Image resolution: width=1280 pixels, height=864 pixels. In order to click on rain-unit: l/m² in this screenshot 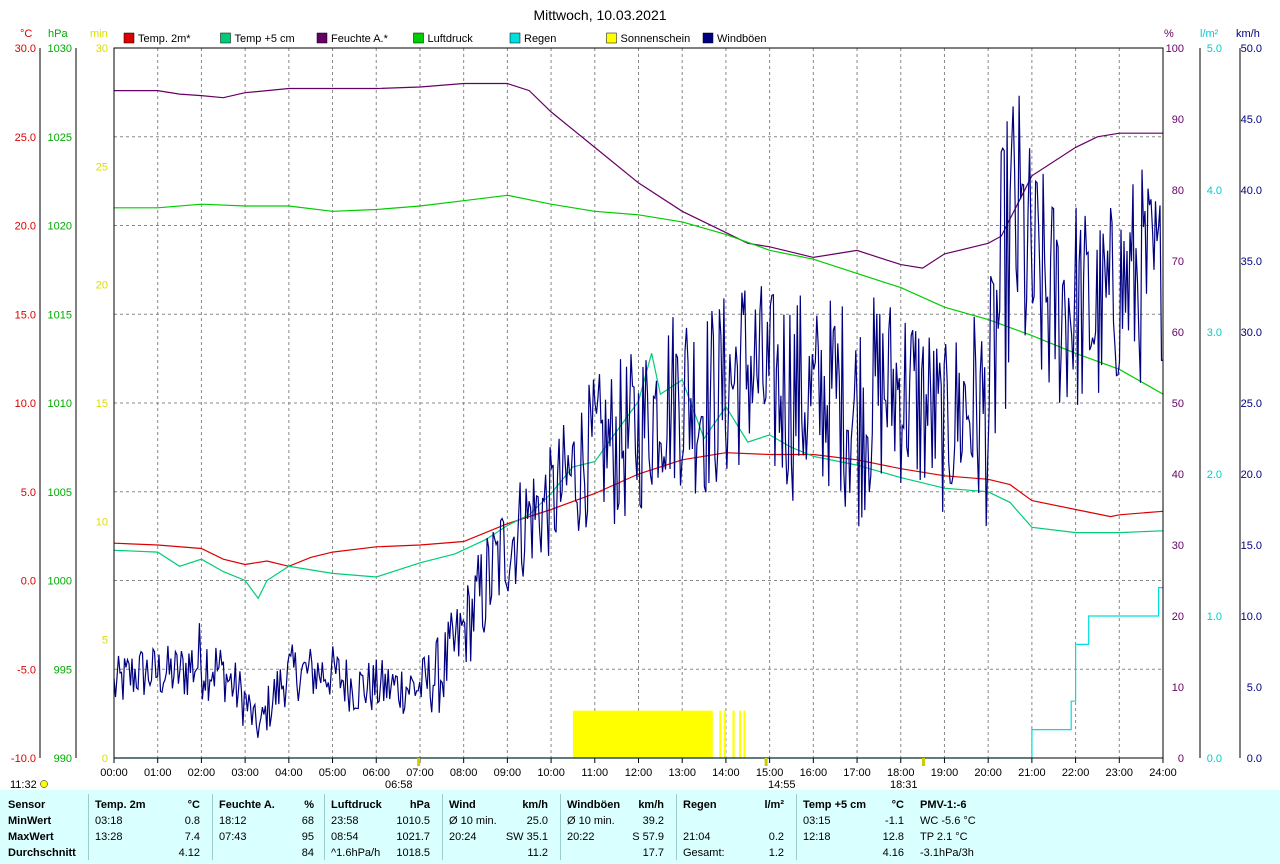, I will do `click(1209, 34)`.